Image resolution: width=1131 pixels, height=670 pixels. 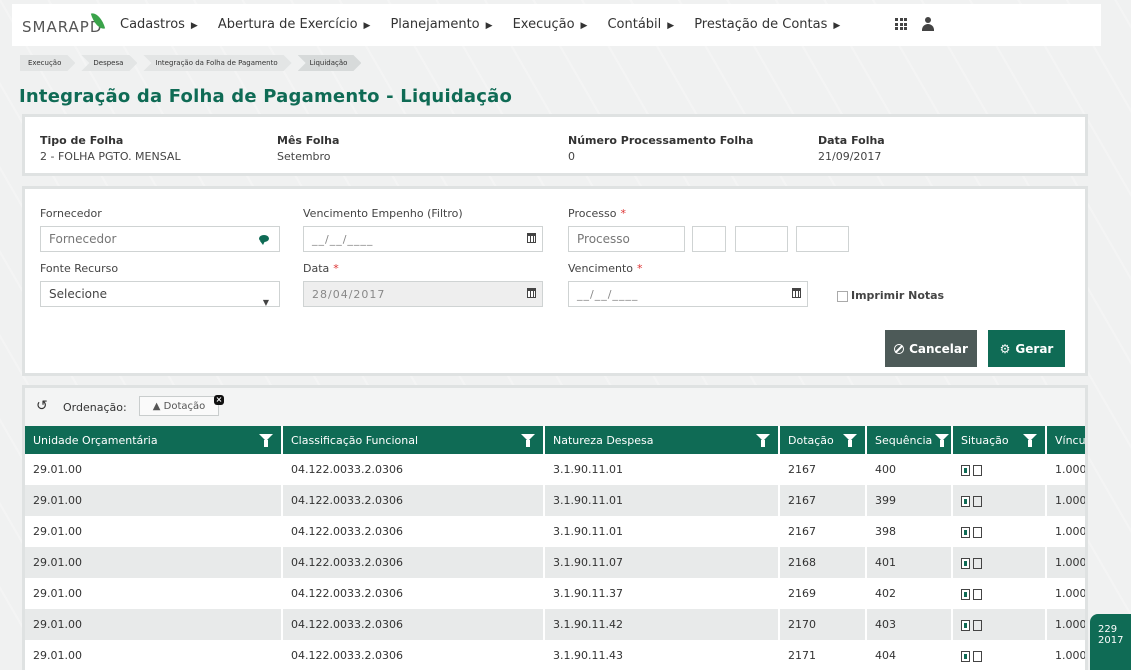 What do you see at coordinates (555, 407) in the screenshot?
I see `grid-toolbar: ↺ Ordenação: ▲ Dotação ×` at bounding box center [555, 407].